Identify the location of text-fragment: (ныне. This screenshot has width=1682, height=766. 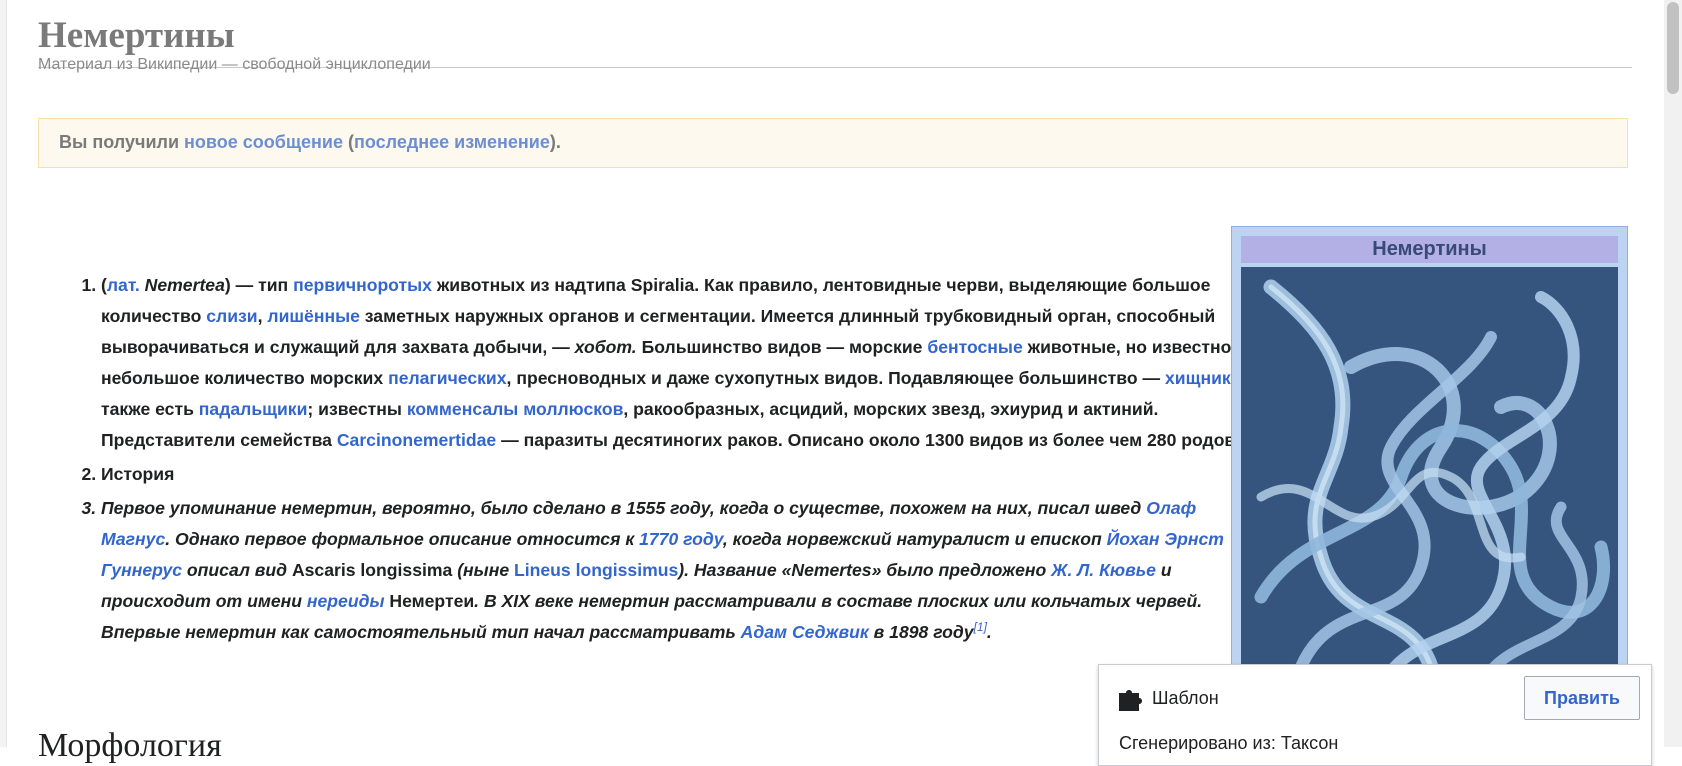
(483, 570).